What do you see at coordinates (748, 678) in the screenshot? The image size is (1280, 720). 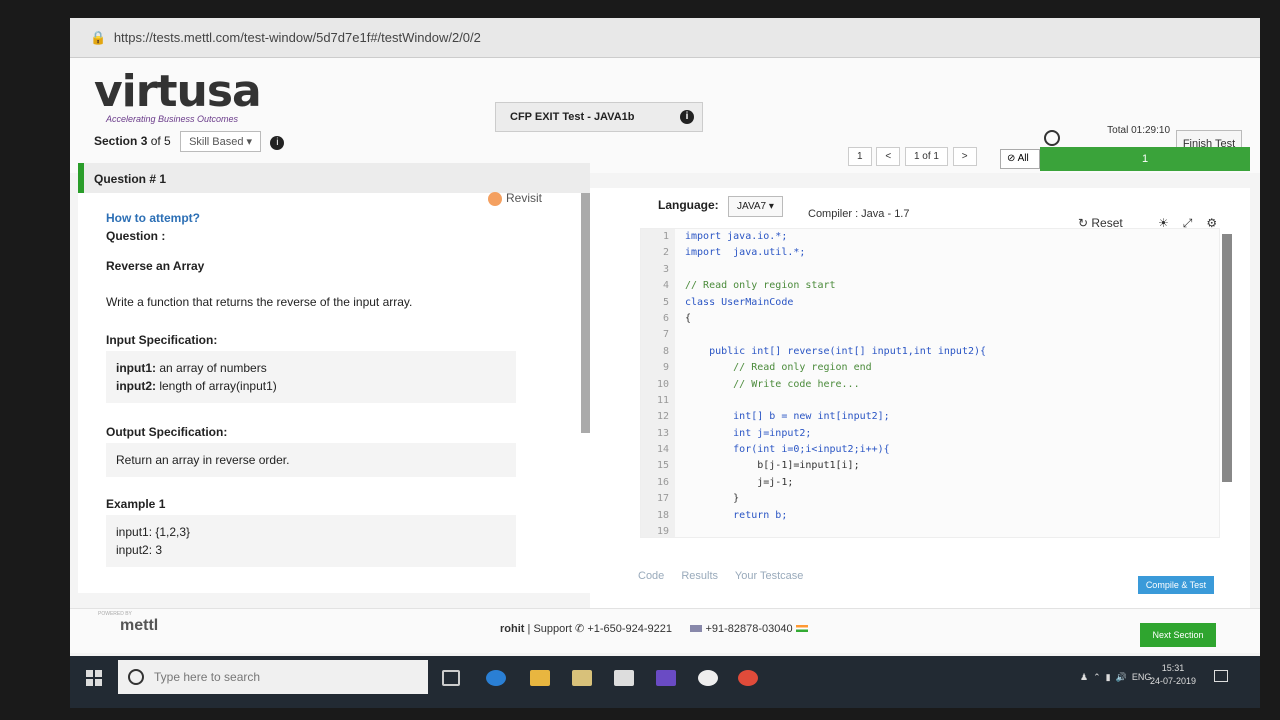 I see `chrome-icon` at bounding box center [748, 678].